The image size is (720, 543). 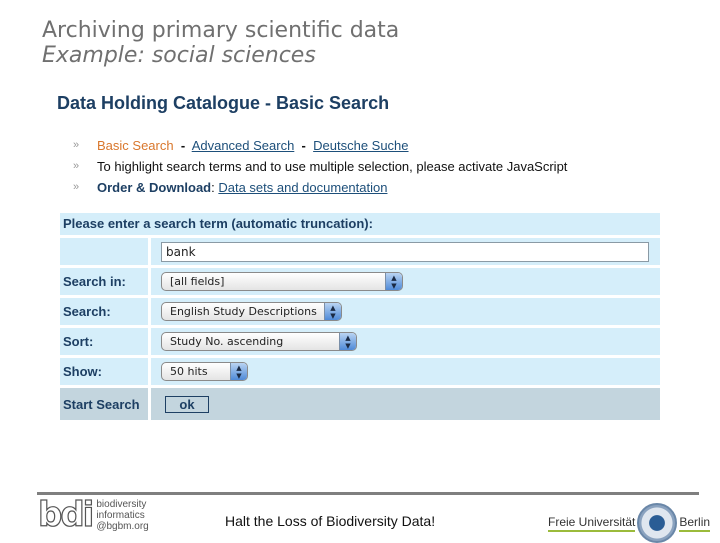 I want to click on search-term-row, so click(x=360, y=251).